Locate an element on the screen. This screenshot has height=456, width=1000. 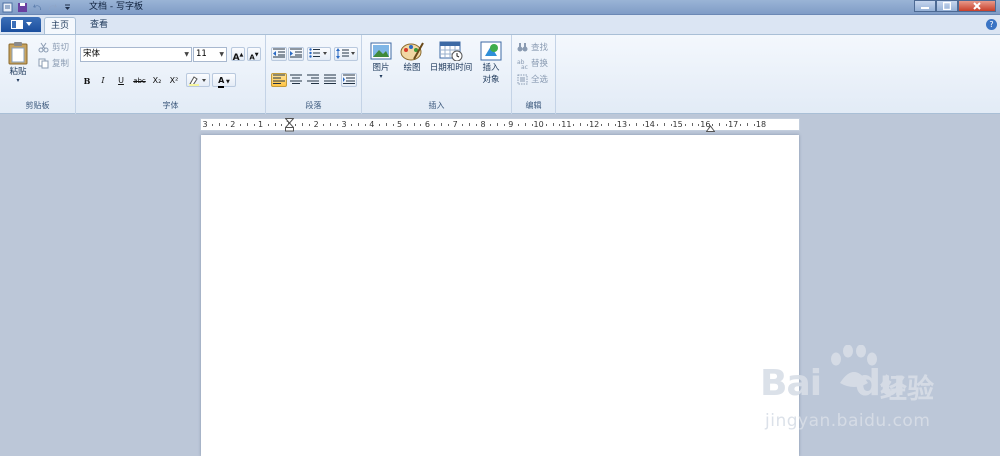
paste-label: 粘贴 is located at coordinates (18, 72).